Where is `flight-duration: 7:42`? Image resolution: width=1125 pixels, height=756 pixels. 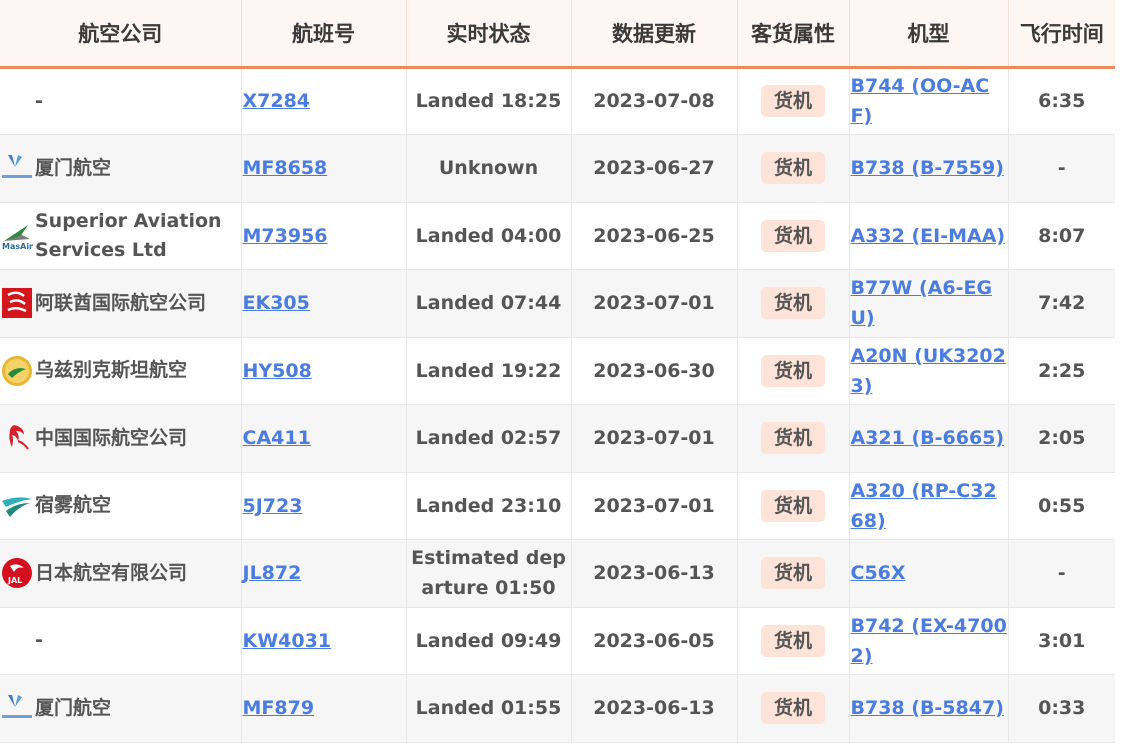
flight-duration: 7:42 is located at coordinates (1062, 303).